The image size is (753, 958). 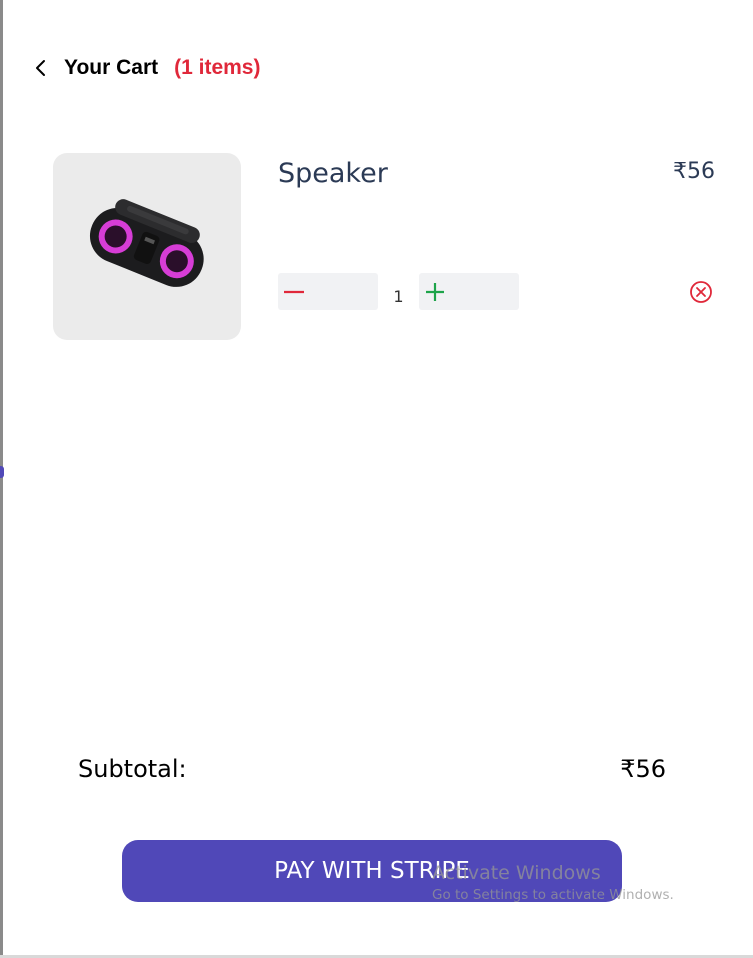 What do you see at coordinates (111, 67) in the screenshot?
I see `cart-title: Your Cart` at bounding box center [111, 67].